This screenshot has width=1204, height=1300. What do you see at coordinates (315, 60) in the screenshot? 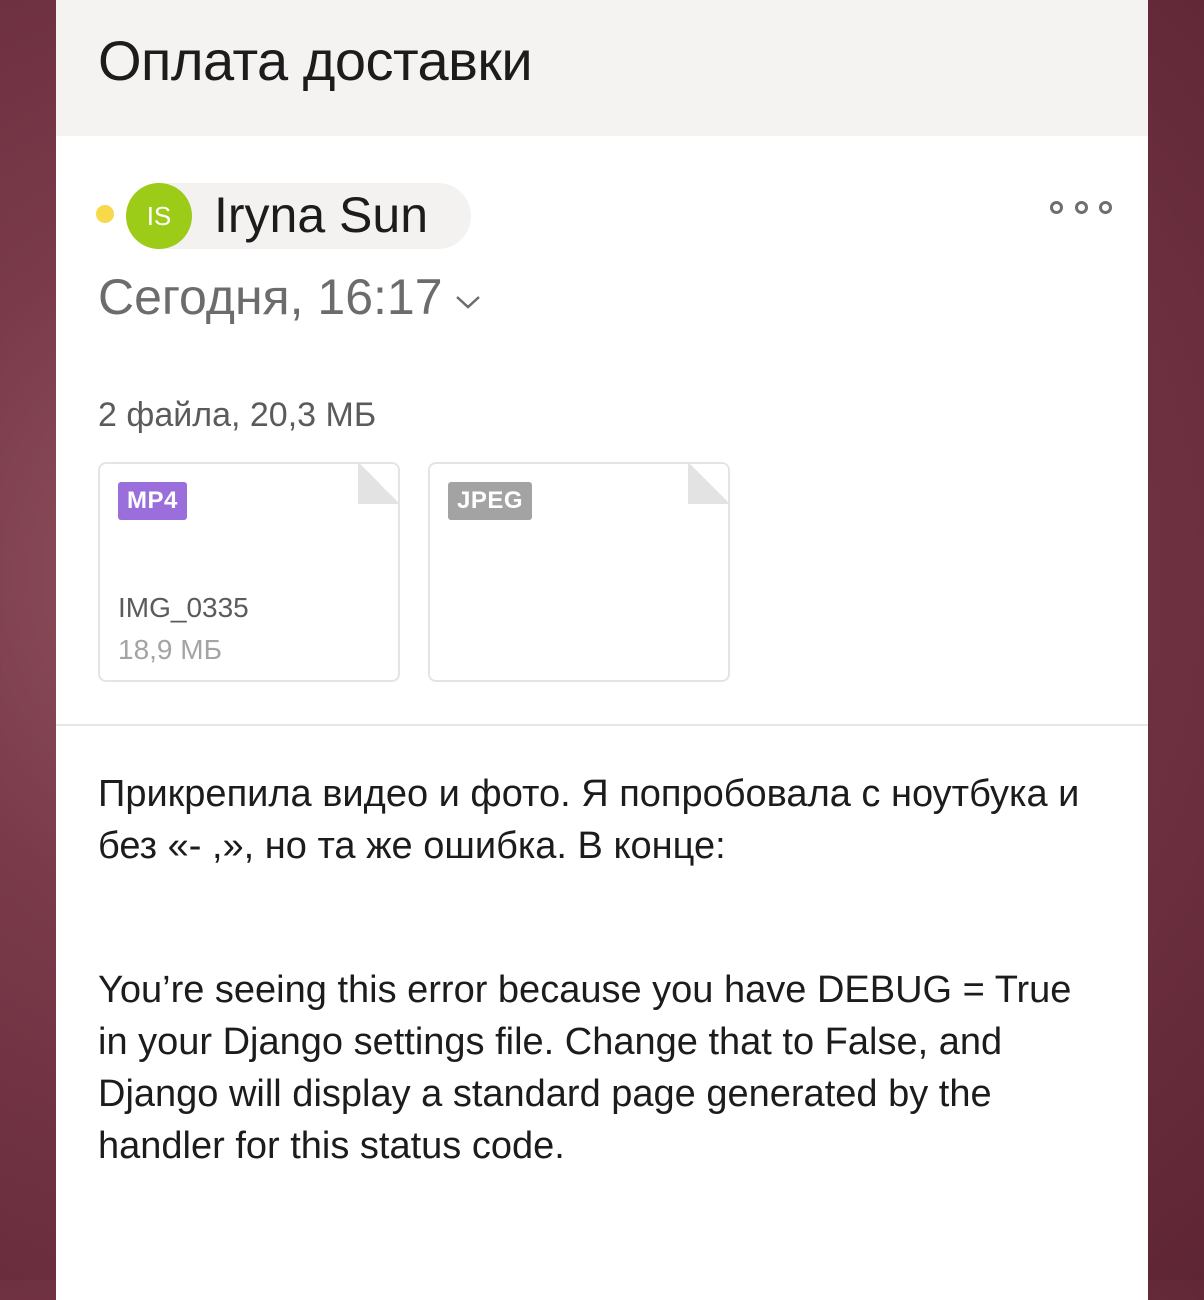
I see `message-subject: Оплата доставки` at bounding box center [315, 60].